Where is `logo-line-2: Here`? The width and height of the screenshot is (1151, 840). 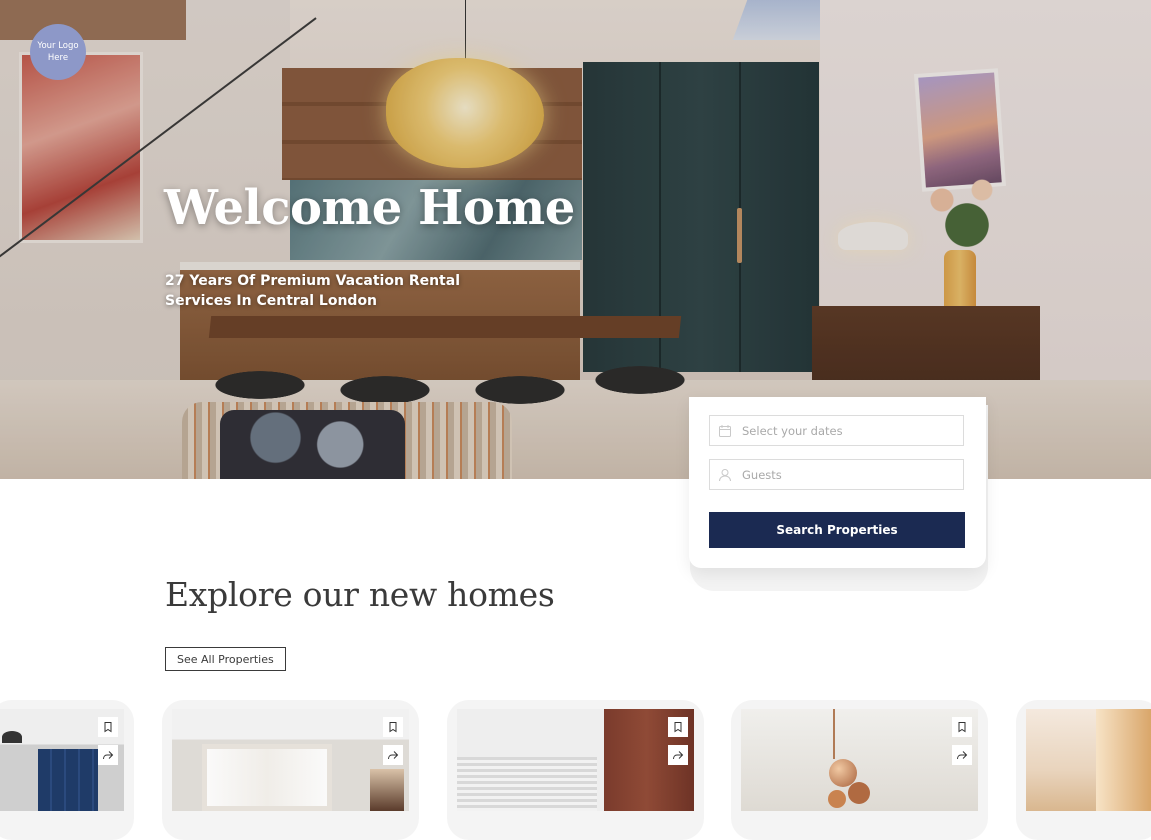
logo-line-2: Here is located at coordinates (58, 58).